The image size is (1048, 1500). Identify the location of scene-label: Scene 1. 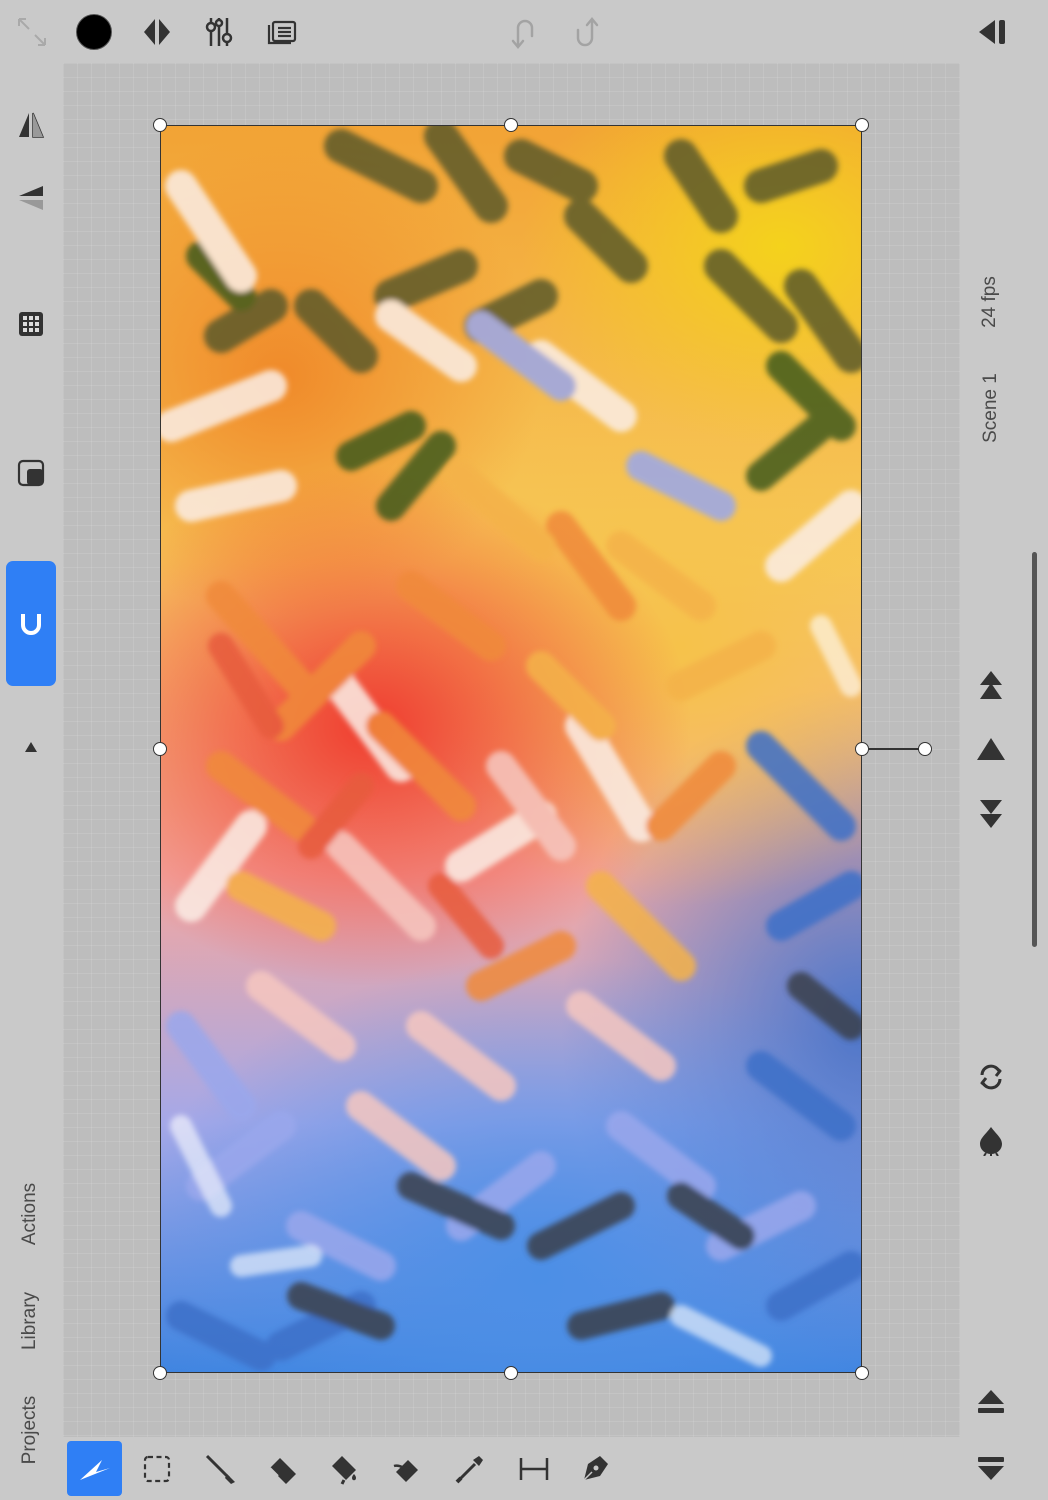
(992, 408).